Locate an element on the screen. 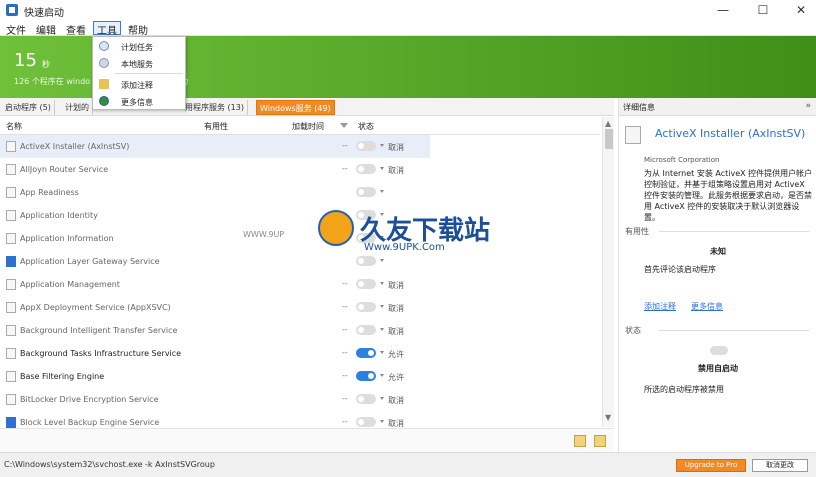  column-usefulness: 有用性 is located at coordinates (216, 126).